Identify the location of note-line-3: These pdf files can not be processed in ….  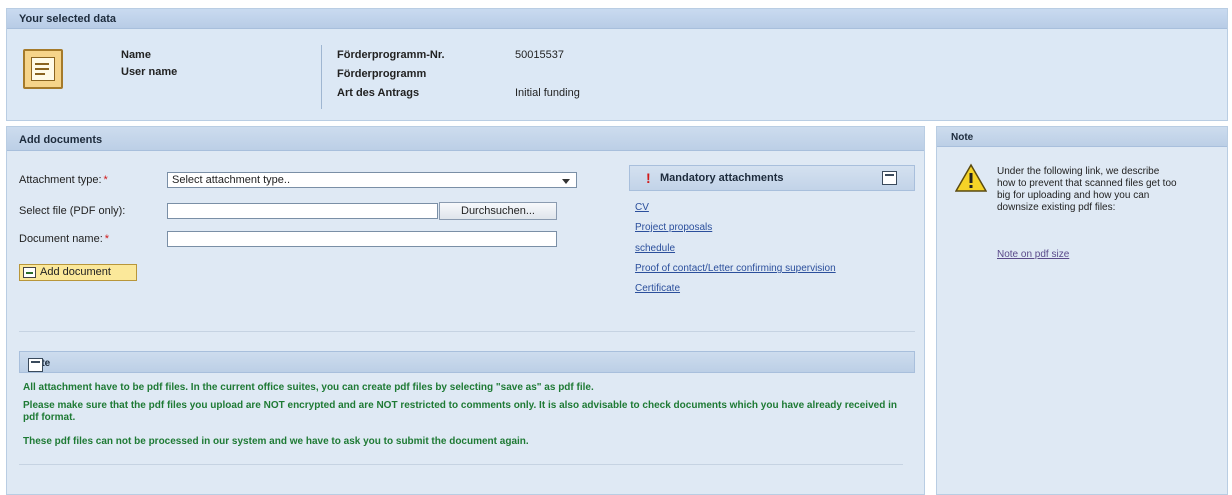
(276, 441).